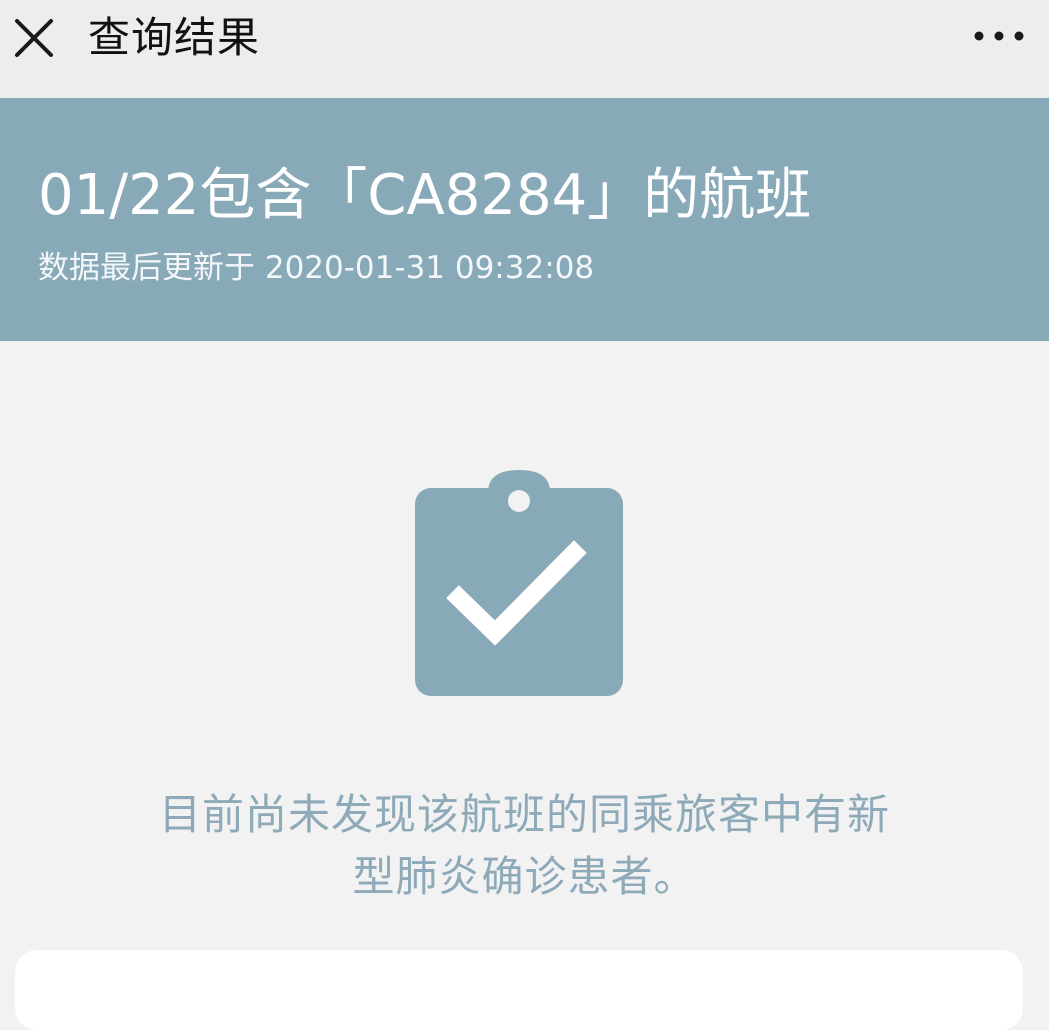 The image size is (1049, 1030). Describe the element at coordinates (519, 990) in the screenshot. I see `content-card` at that location.